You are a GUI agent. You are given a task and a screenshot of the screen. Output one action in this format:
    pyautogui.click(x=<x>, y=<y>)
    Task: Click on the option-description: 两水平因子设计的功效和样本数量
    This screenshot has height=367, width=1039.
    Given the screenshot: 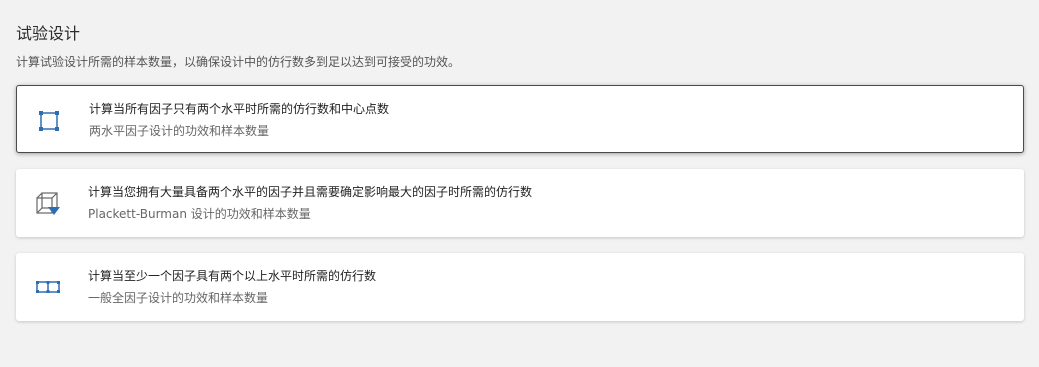 What is the action you would take?
    pyautogui.click(x=179, y=131)
    